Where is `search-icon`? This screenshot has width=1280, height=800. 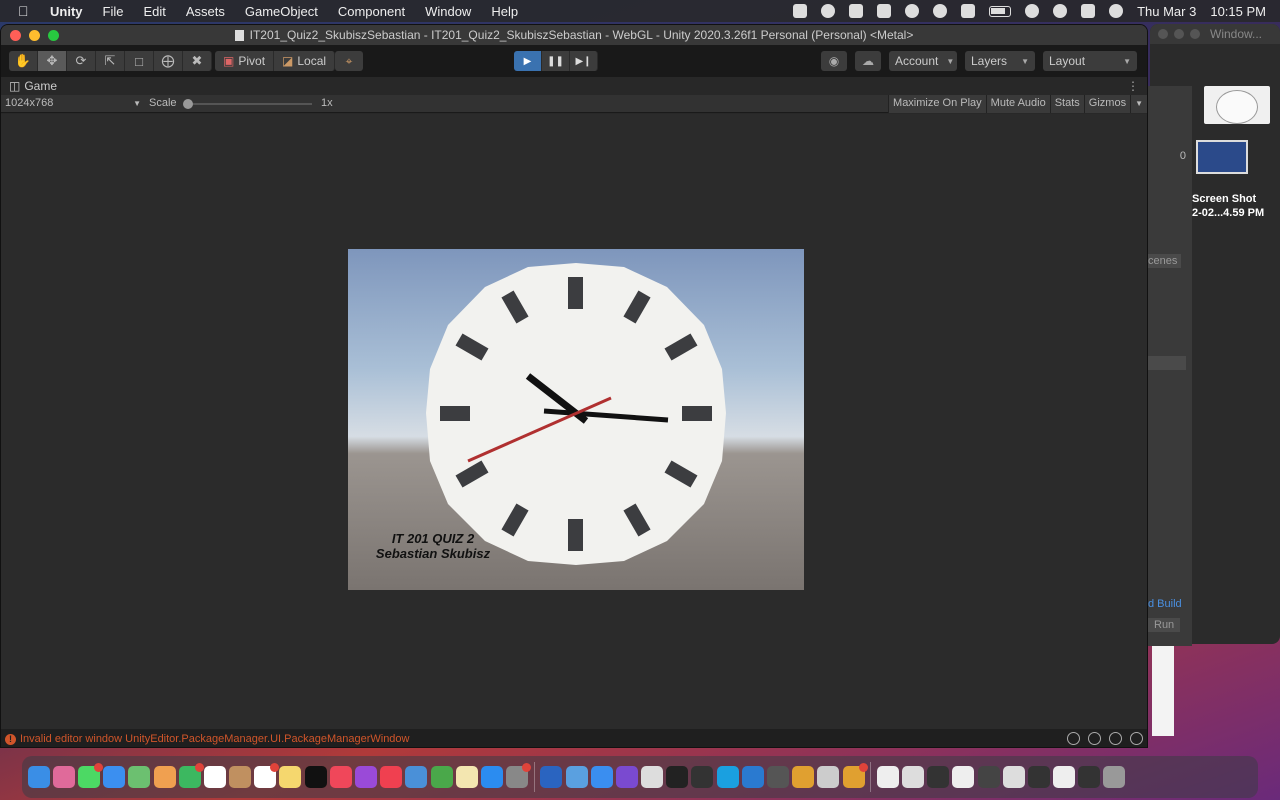
search-icon is located at coordinates (1060, 11).